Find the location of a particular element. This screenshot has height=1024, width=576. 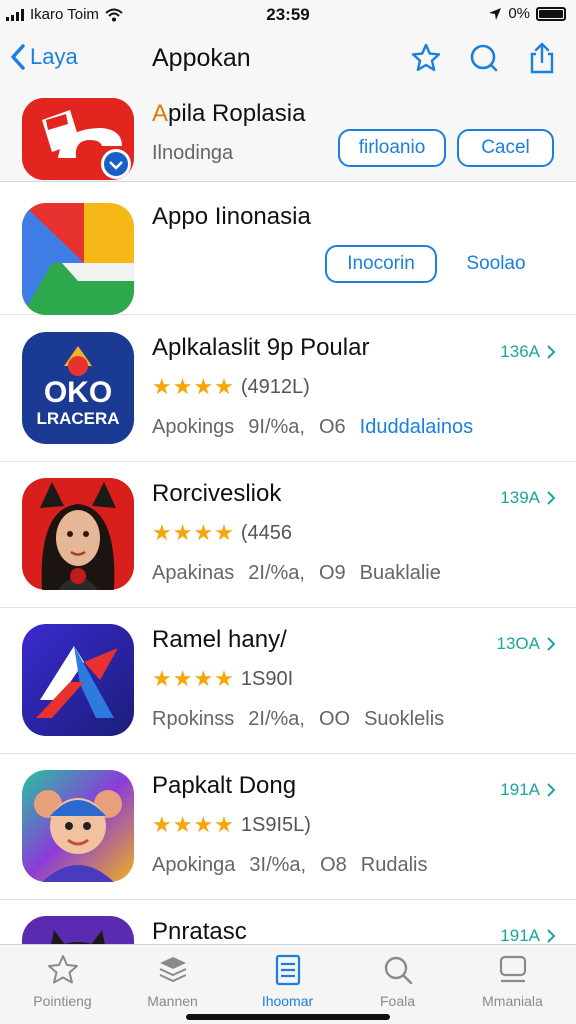

tab-categories: Mannen is located at coordinates (172, 981).